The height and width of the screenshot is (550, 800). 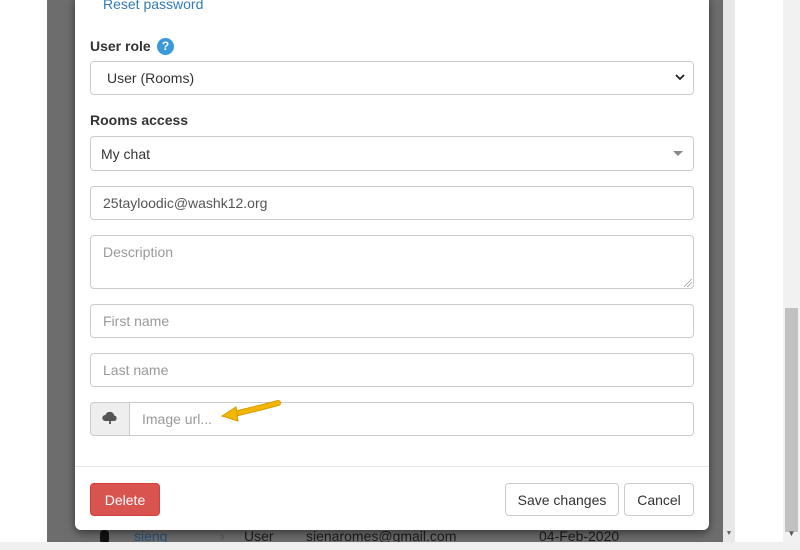 What do you see at coordinates (153, 6) in the screenshot?
I see `reset-password-link: Reset password` at bounding box center [153, 6].